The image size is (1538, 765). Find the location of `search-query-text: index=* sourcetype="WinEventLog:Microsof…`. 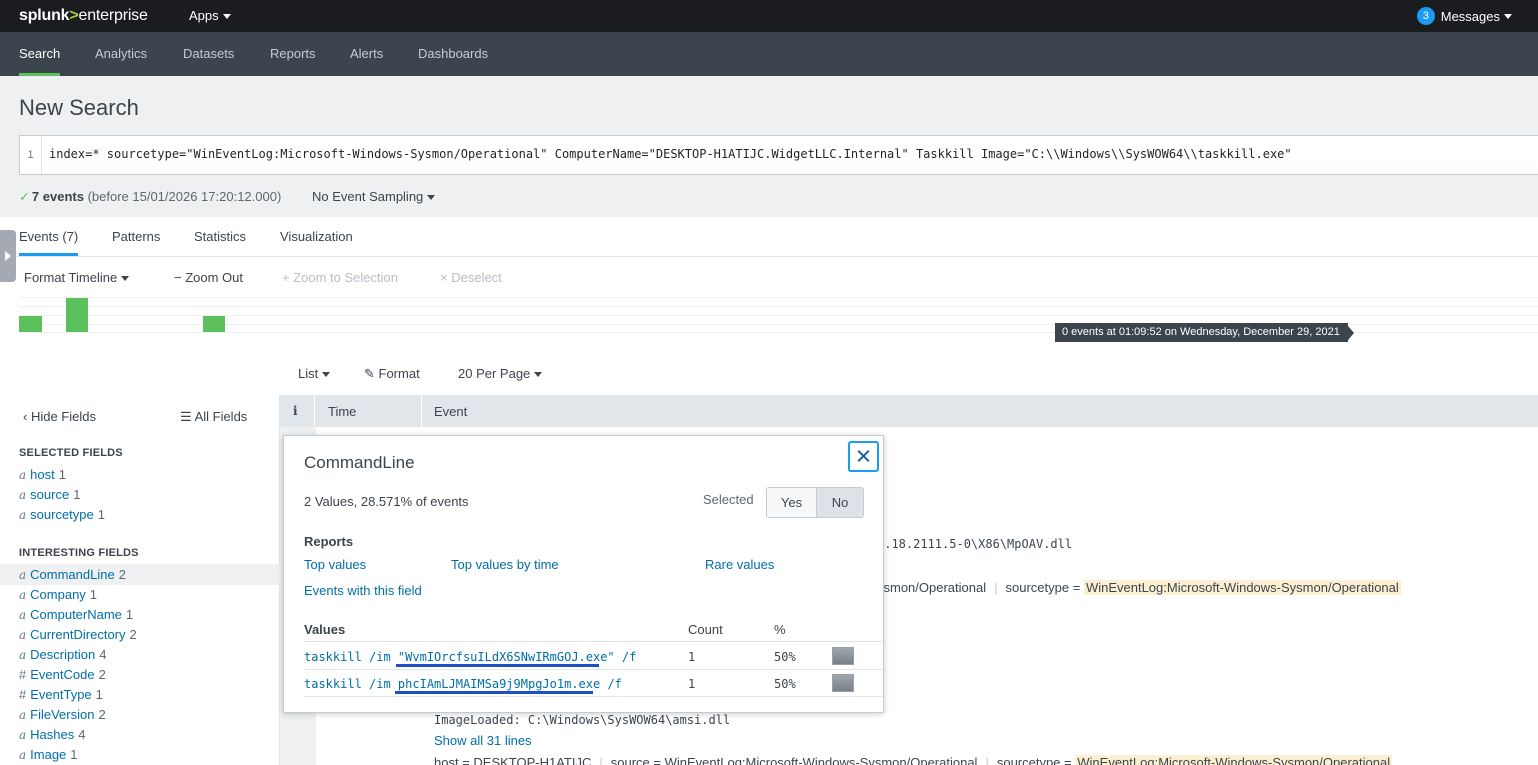

search-query-text: index=* sourcetype="WinEventLog:Microsof… is located at coordinates (670, 154).